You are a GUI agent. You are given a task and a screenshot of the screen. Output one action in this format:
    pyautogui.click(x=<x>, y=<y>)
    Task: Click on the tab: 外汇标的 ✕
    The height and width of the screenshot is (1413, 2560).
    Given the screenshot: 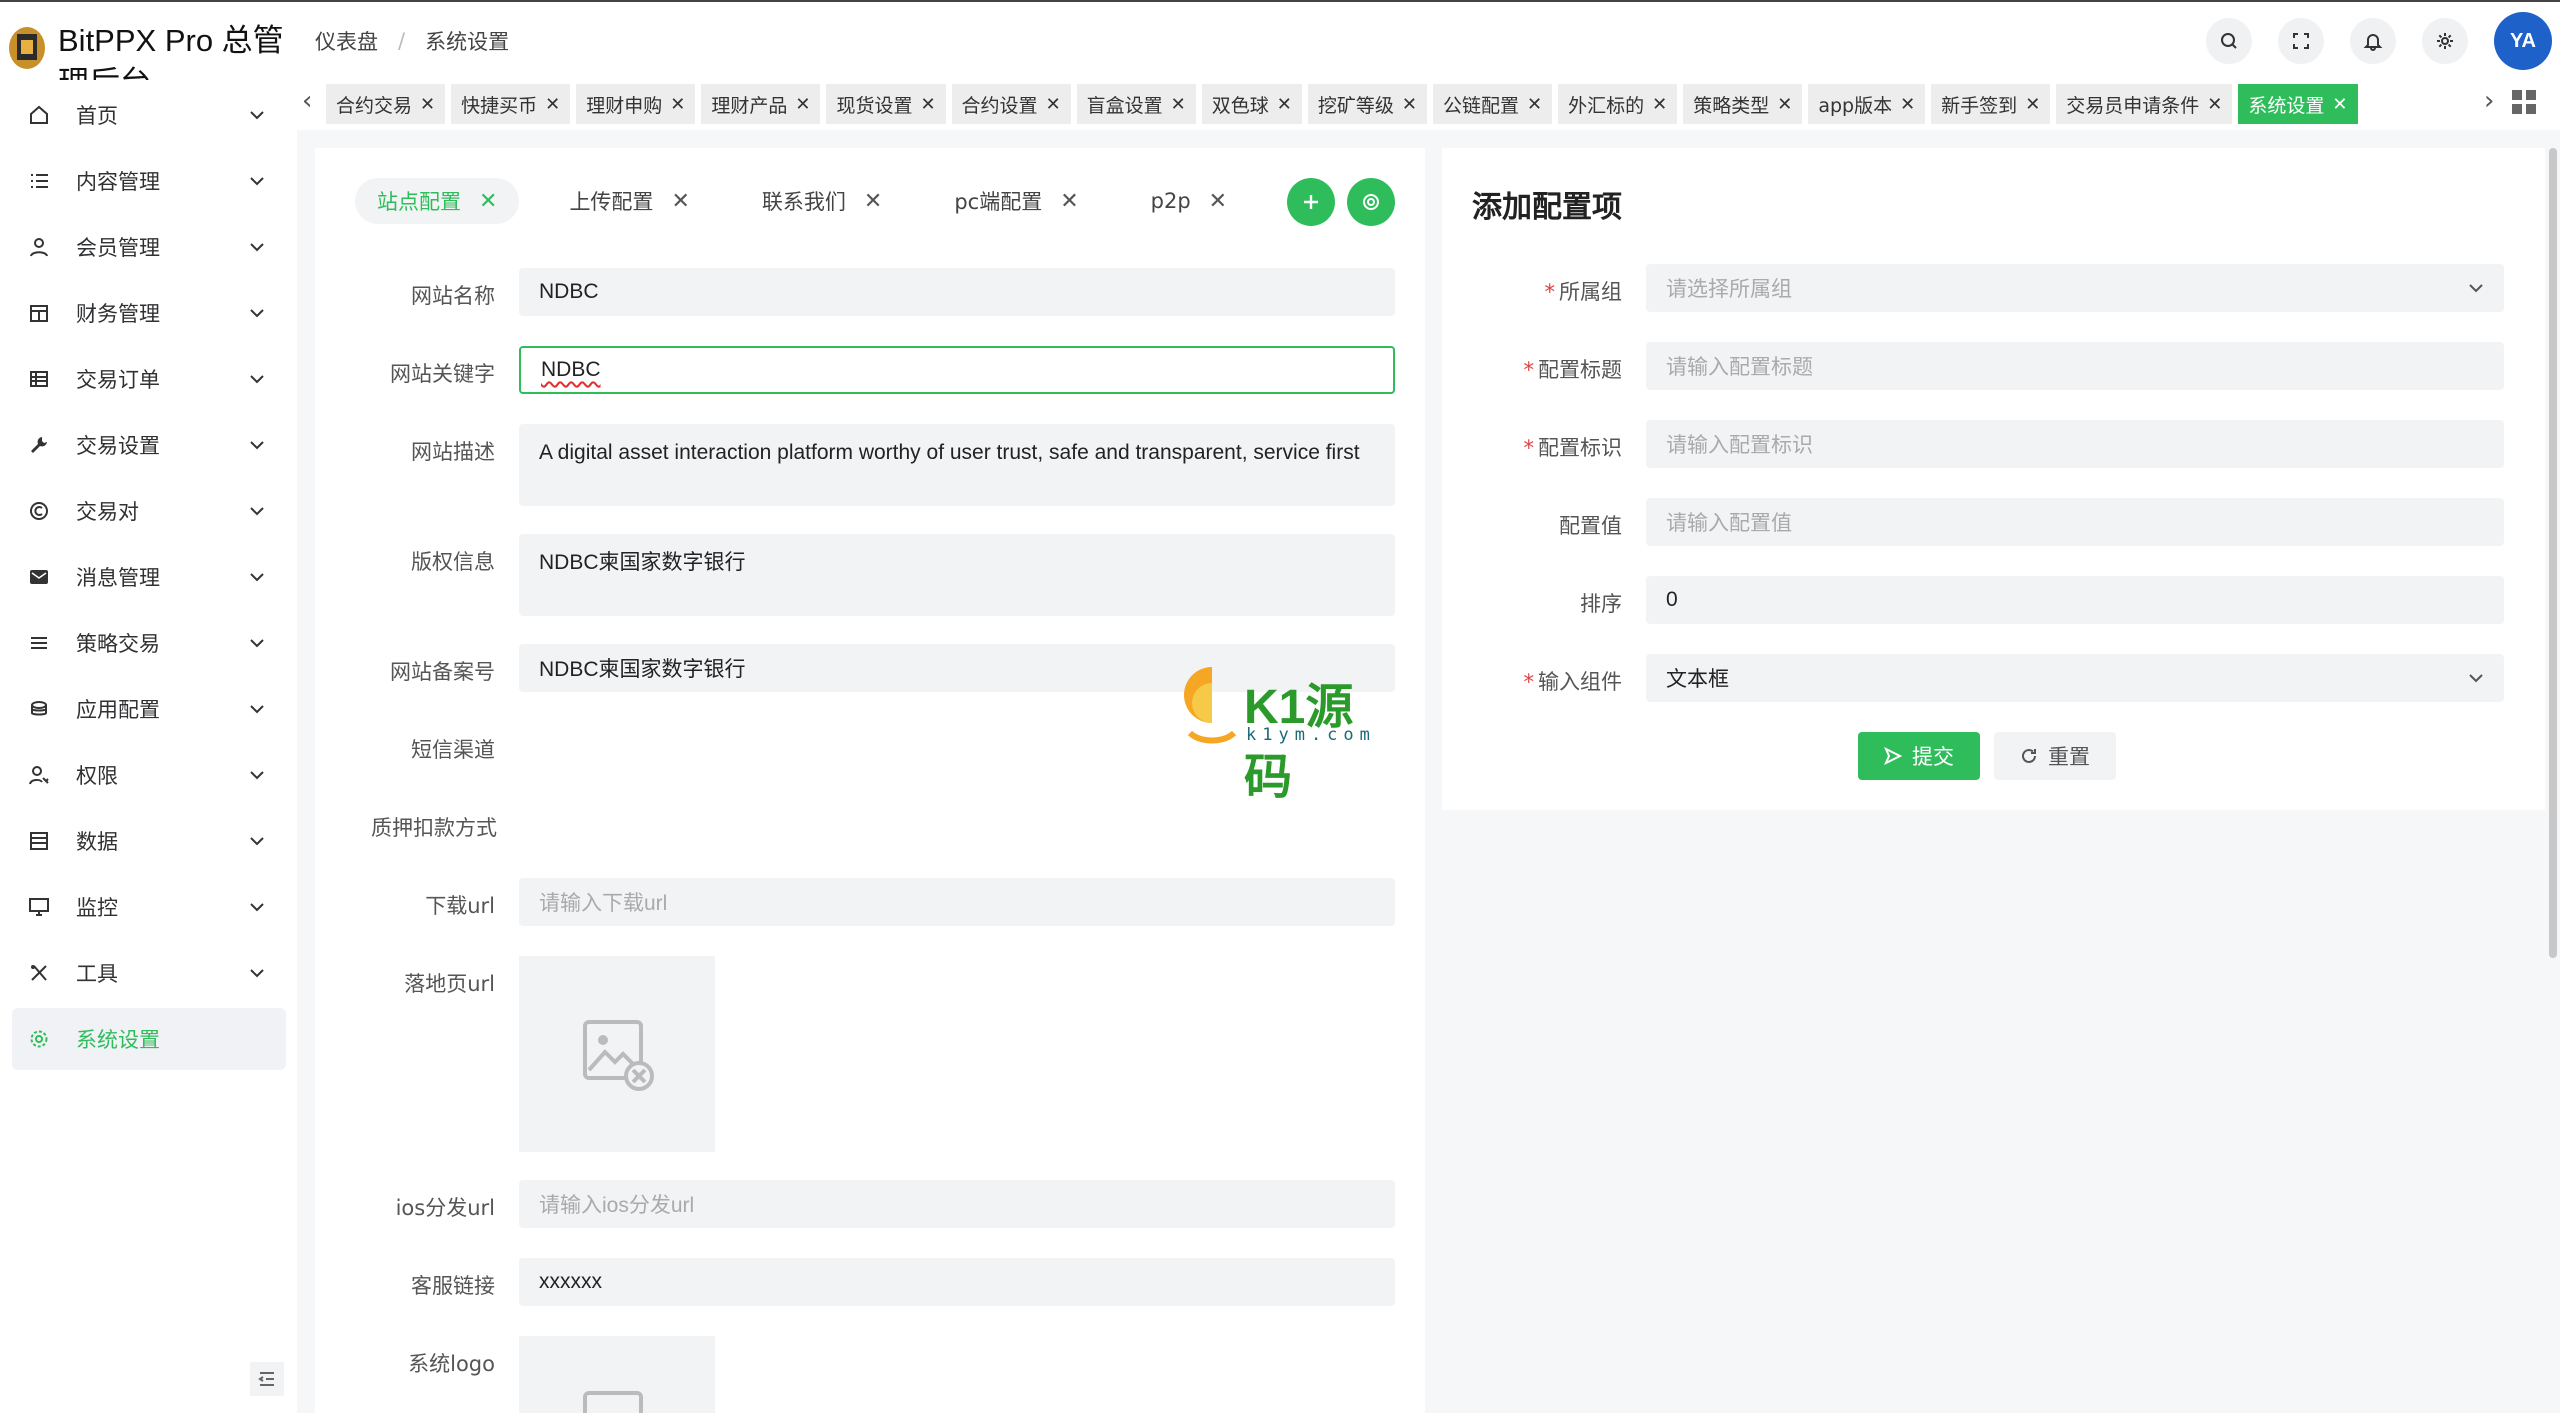 What is the action you would take?
    pyautogui.click(x=1618, y=104)
    